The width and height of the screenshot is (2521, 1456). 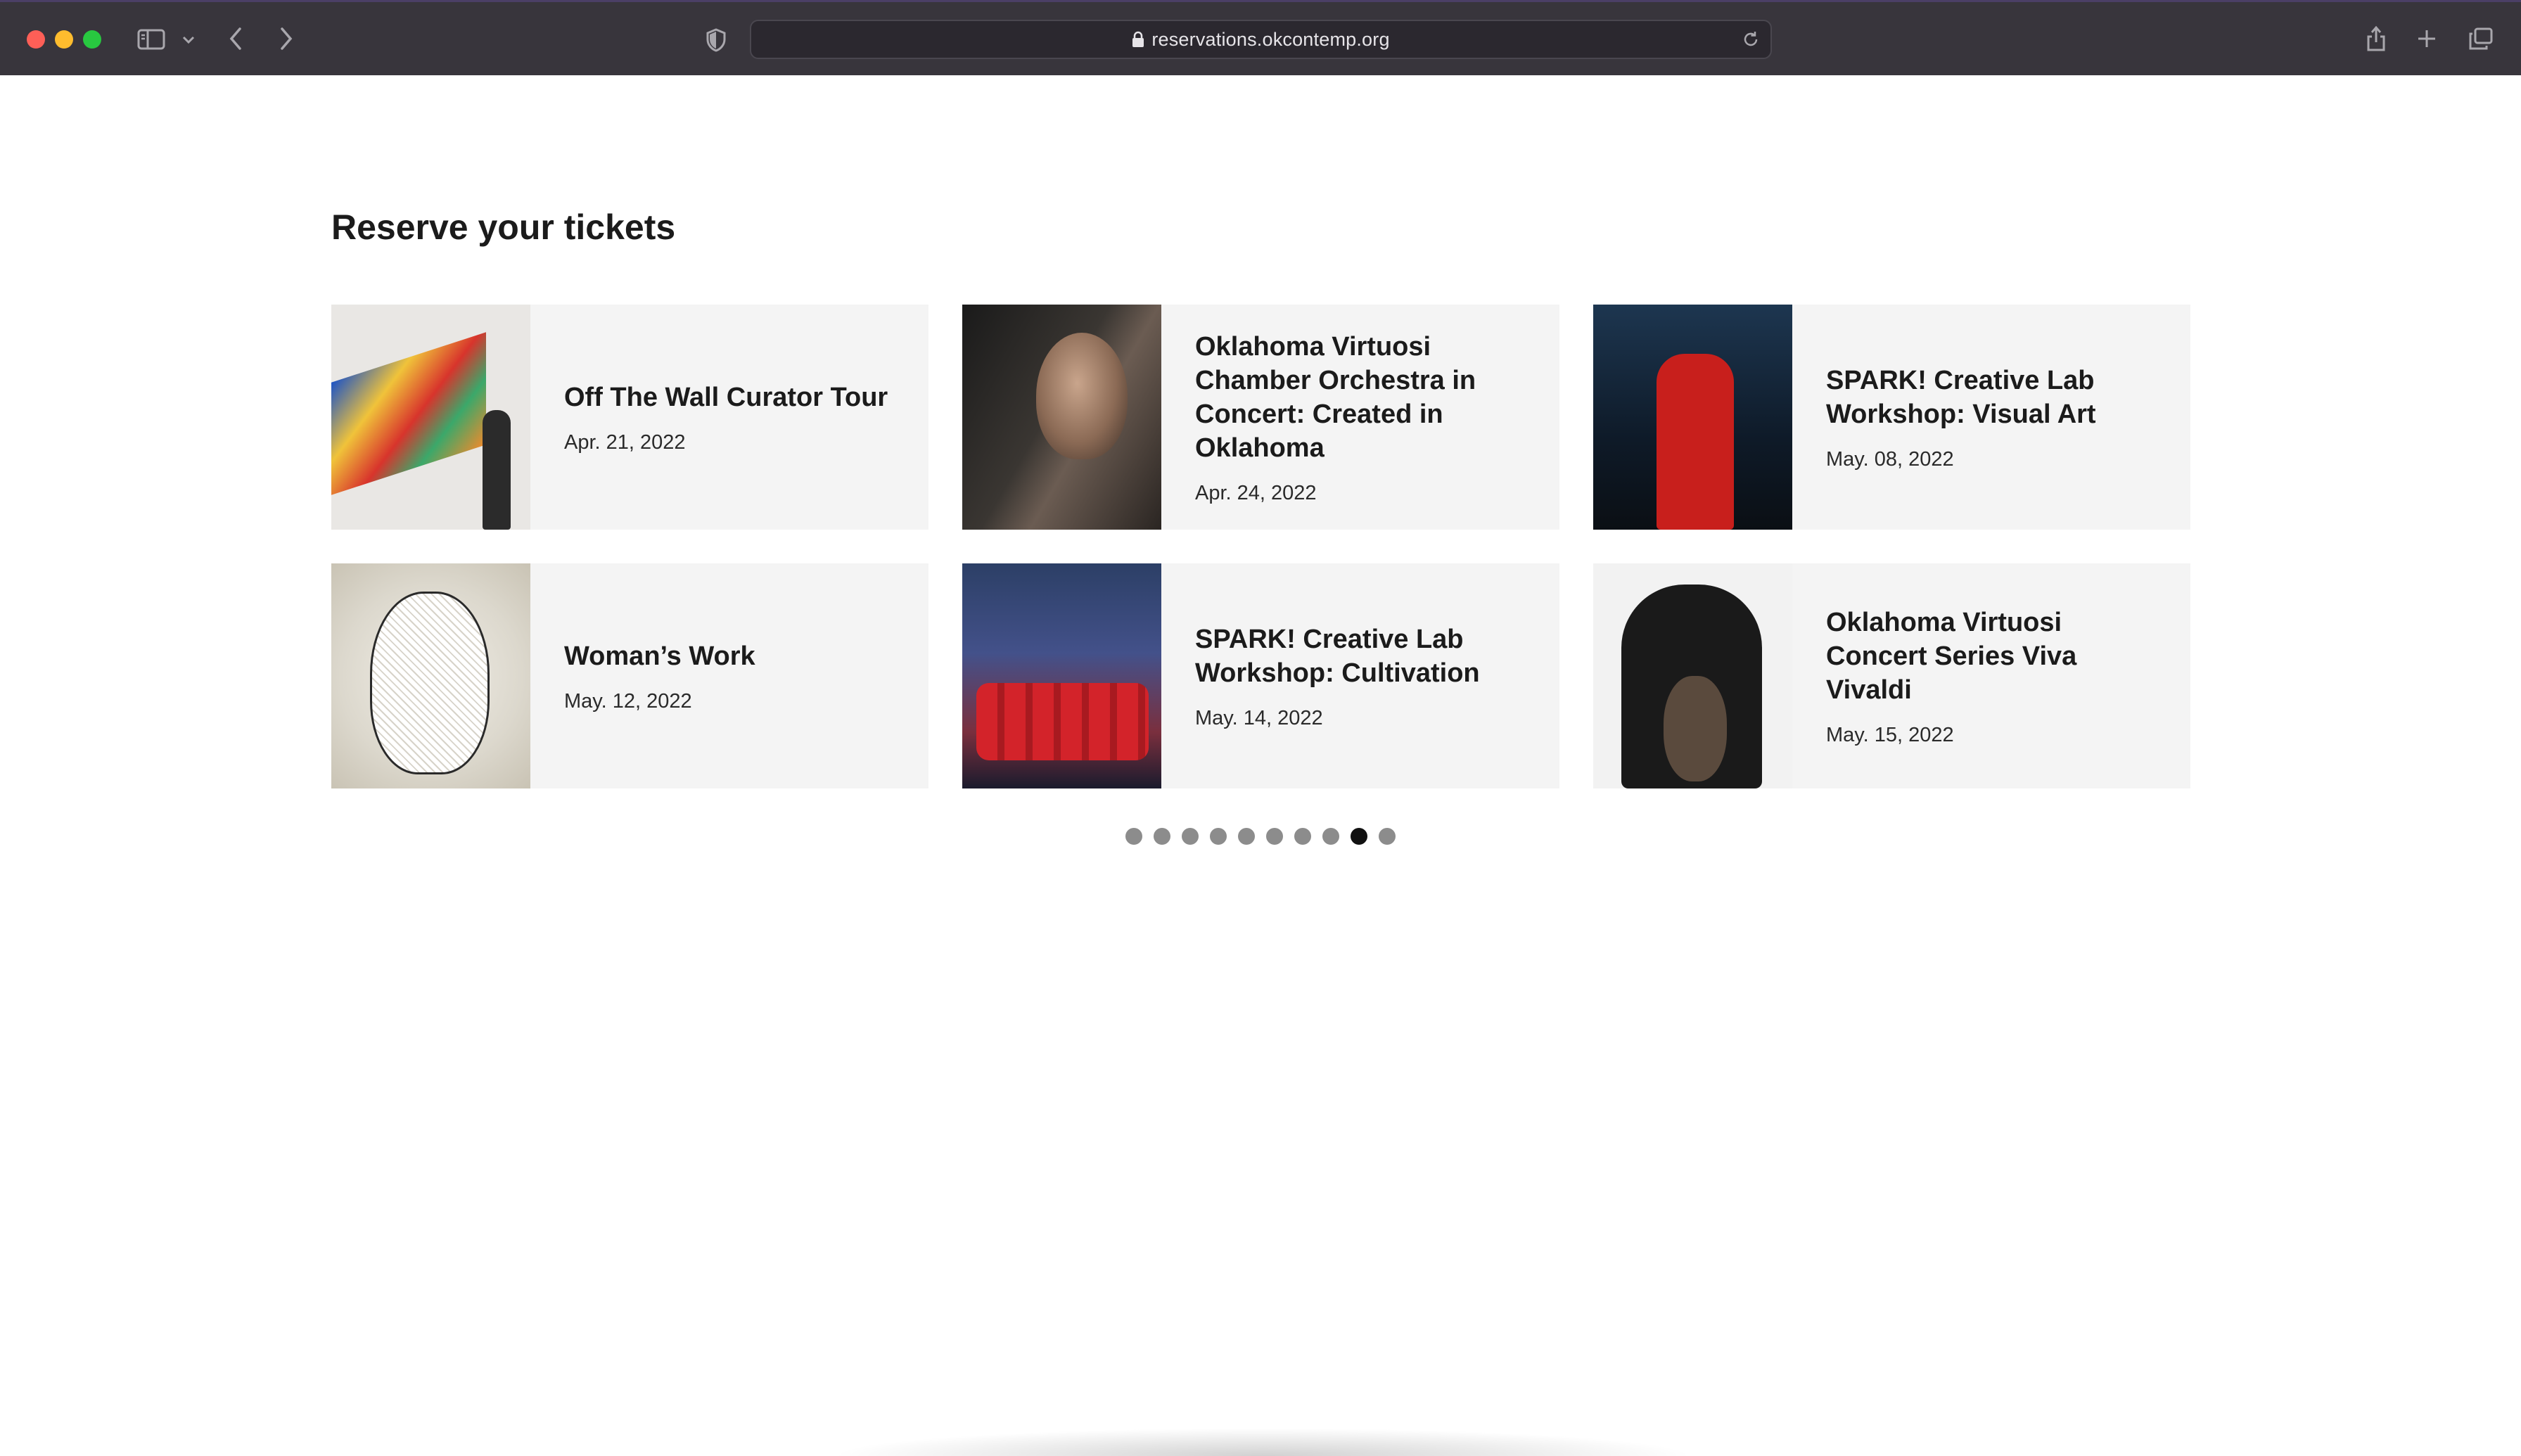 What do you see at coordinates (2426, 38) in the screenshot?
I see `plus-icon` at bounding box center [2426, 38].